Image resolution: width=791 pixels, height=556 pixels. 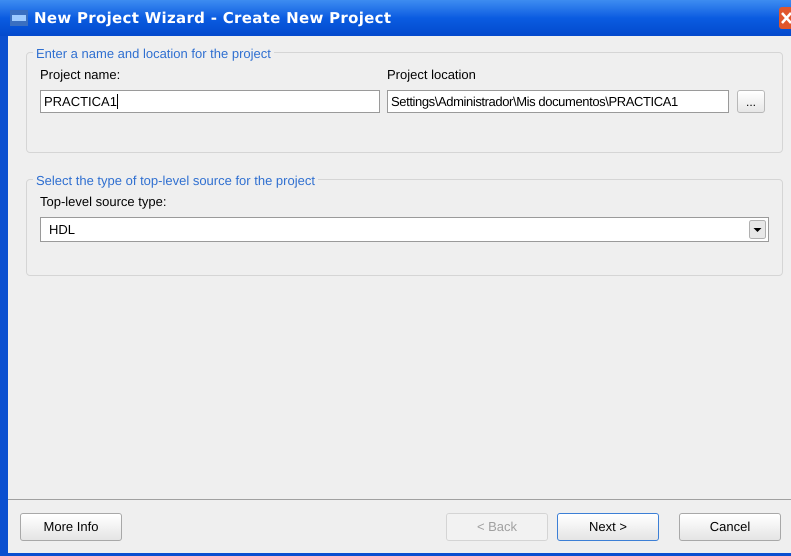 I want to click on more-info-button: More Info, so click(x=71, y=526).